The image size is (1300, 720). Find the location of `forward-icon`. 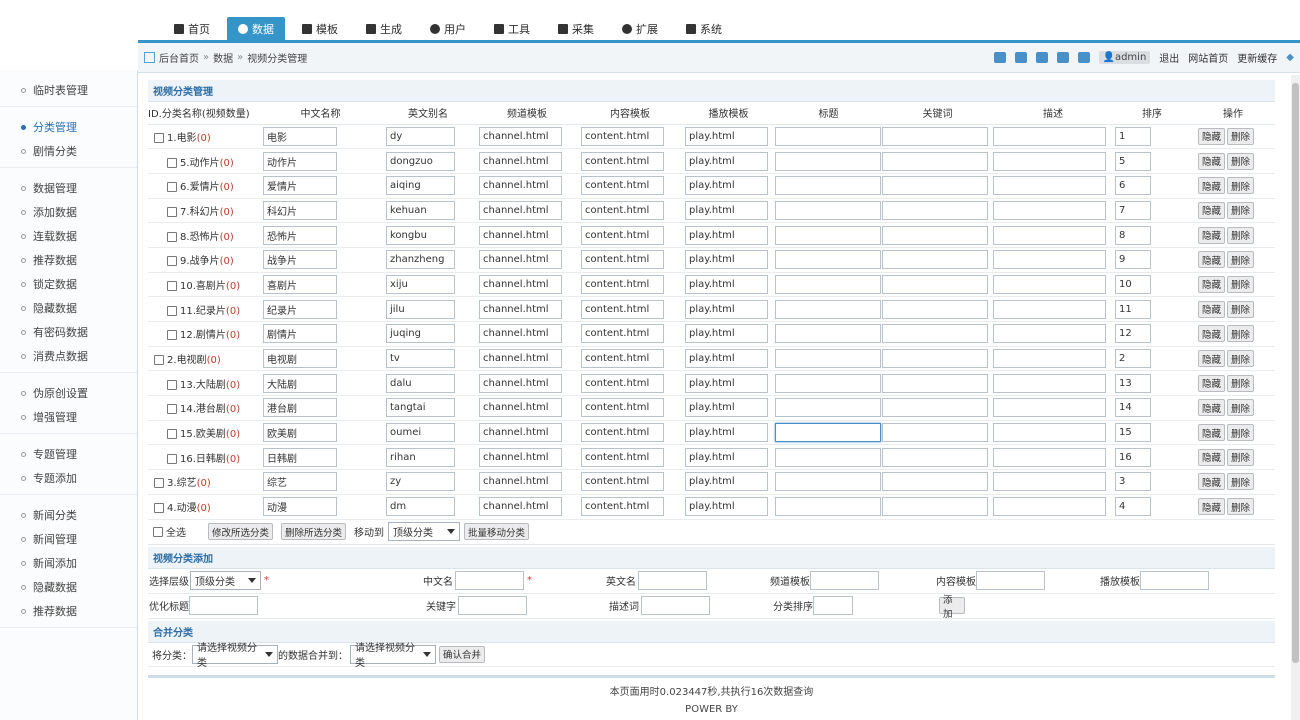

forward-icon is located at coordinates (1041, 57).